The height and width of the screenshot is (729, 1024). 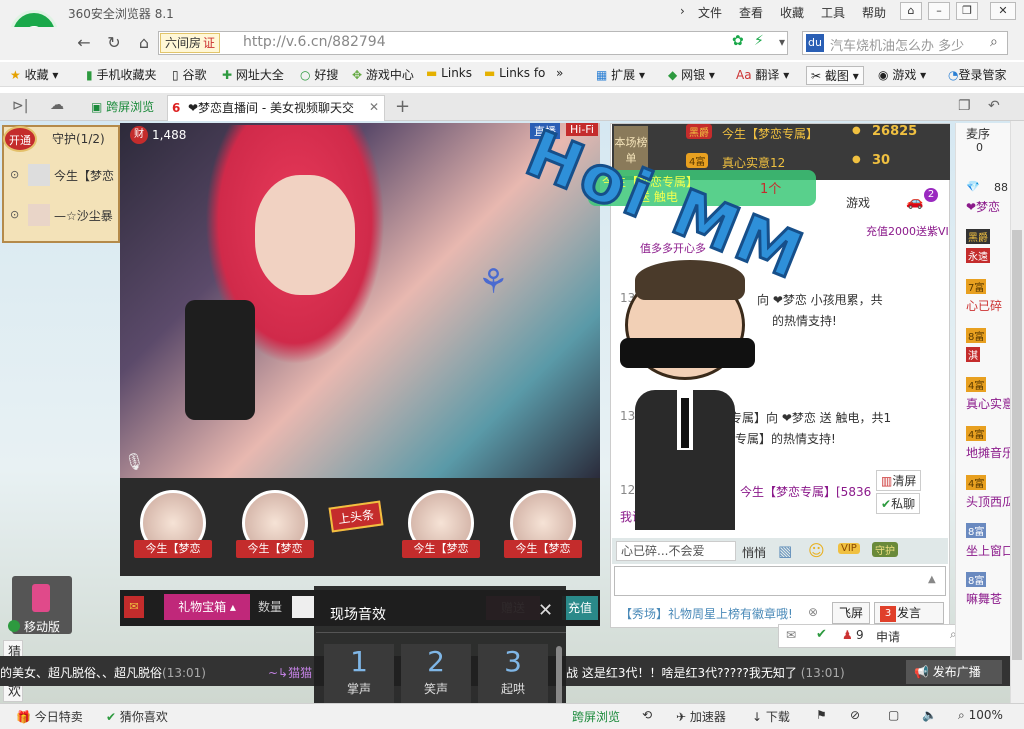 What do you see at coordinates (815, 43) in the screenshot?
I see `baidu-icon: du` at bounding box center [815, 43].